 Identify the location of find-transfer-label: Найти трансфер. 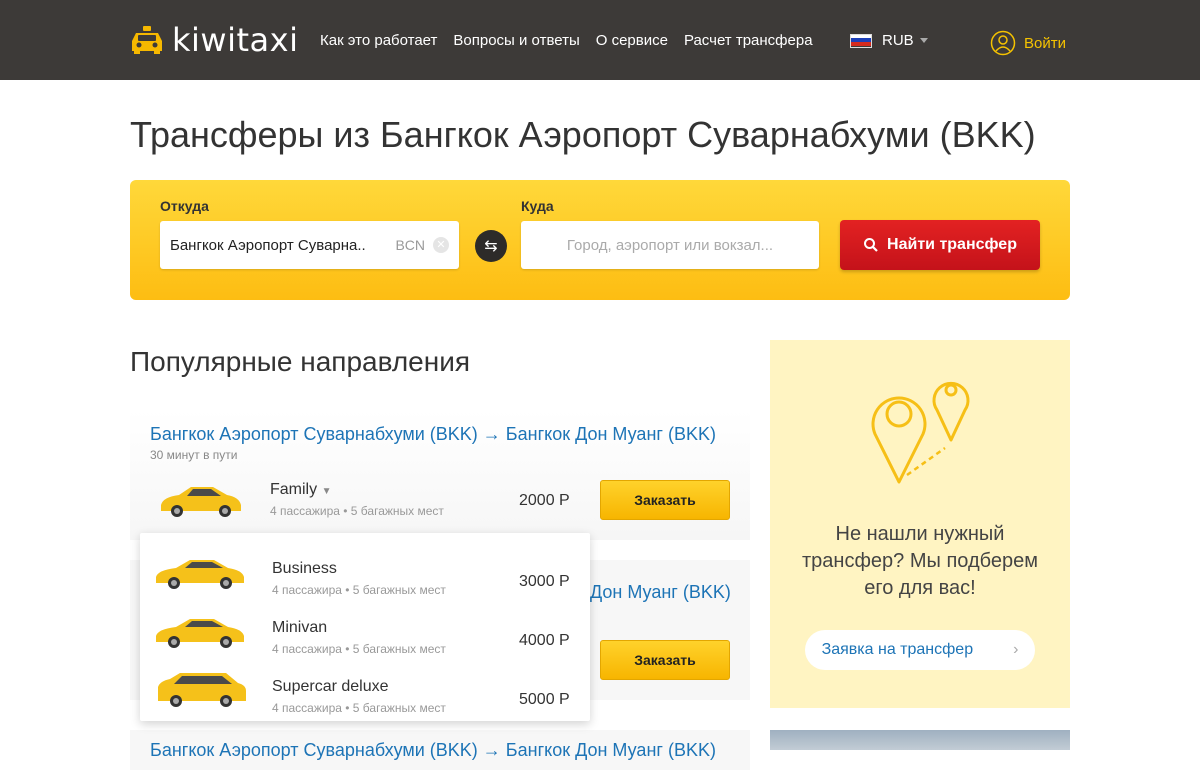
(952, 244).